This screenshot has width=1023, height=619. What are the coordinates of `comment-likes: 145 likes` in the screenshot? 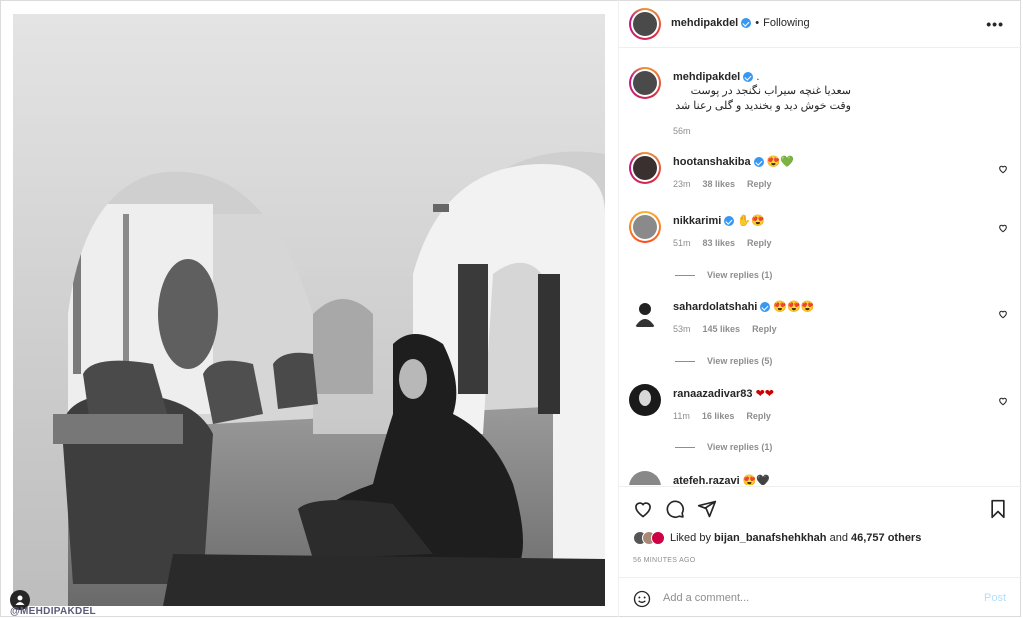 It's located at (722, 329).